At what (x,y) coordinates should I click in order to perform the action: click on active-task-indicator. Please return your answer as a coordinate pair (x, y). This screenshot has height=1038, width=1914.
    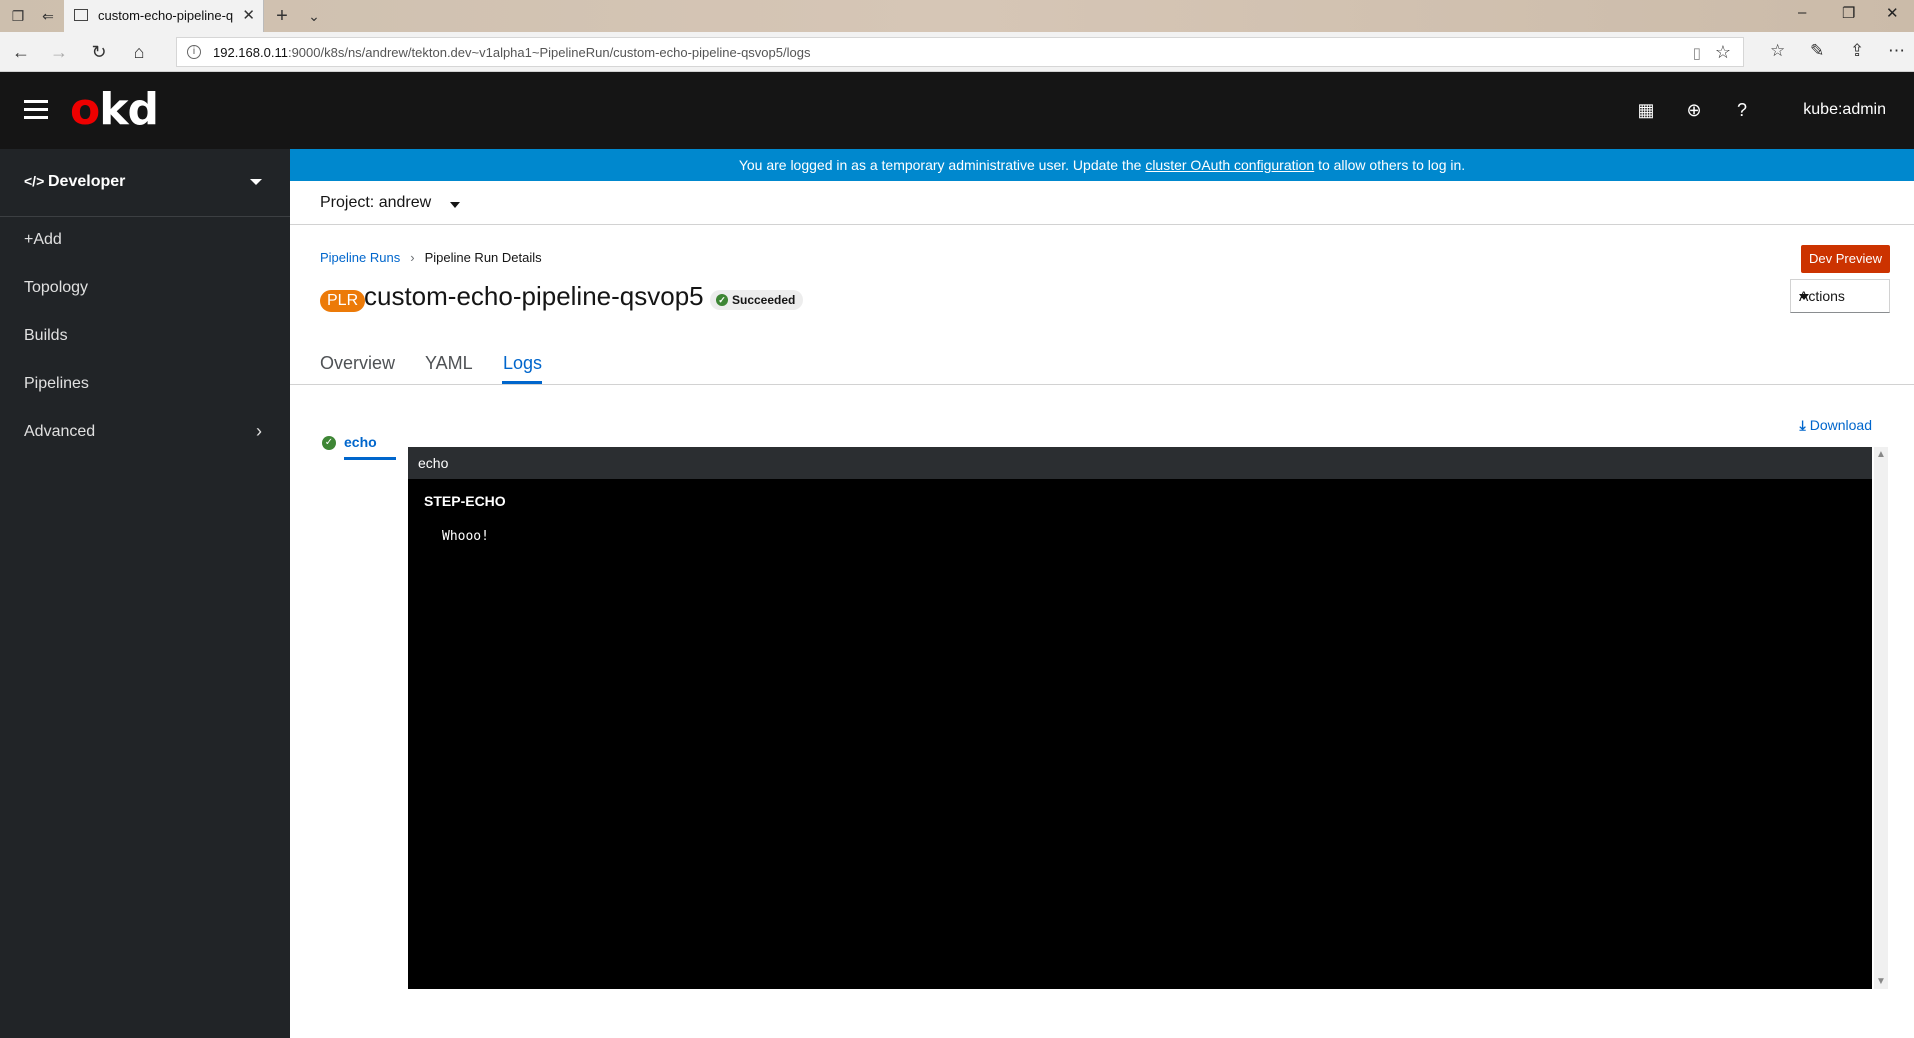
    Looking at the image, I should click on (370, 458).